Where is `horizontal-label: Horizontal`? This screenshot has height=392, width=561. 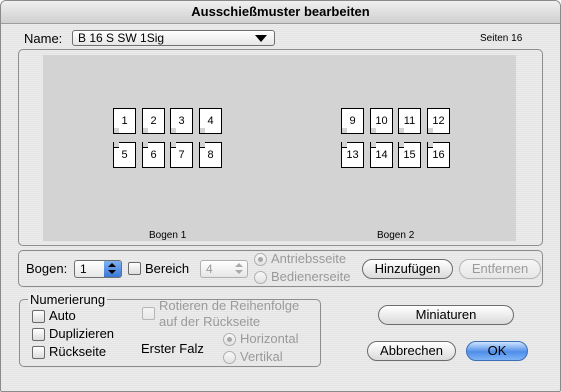
horizontal-label: Horizontal is located at coordinates (269, 338).